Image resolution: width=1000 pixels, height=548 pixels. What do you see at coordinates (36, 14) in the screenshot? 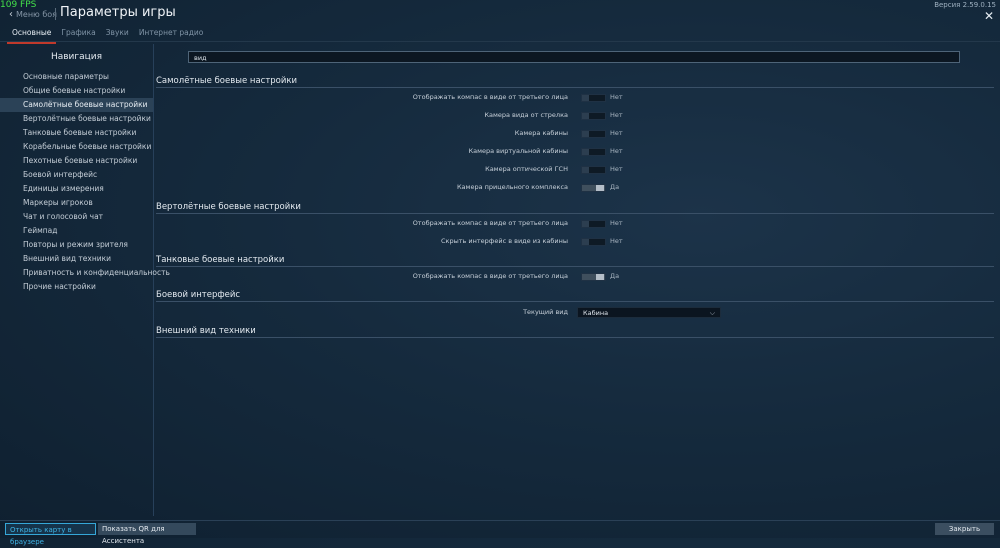
I see `back-label: Меню боя` at bounding box center [36, 14].